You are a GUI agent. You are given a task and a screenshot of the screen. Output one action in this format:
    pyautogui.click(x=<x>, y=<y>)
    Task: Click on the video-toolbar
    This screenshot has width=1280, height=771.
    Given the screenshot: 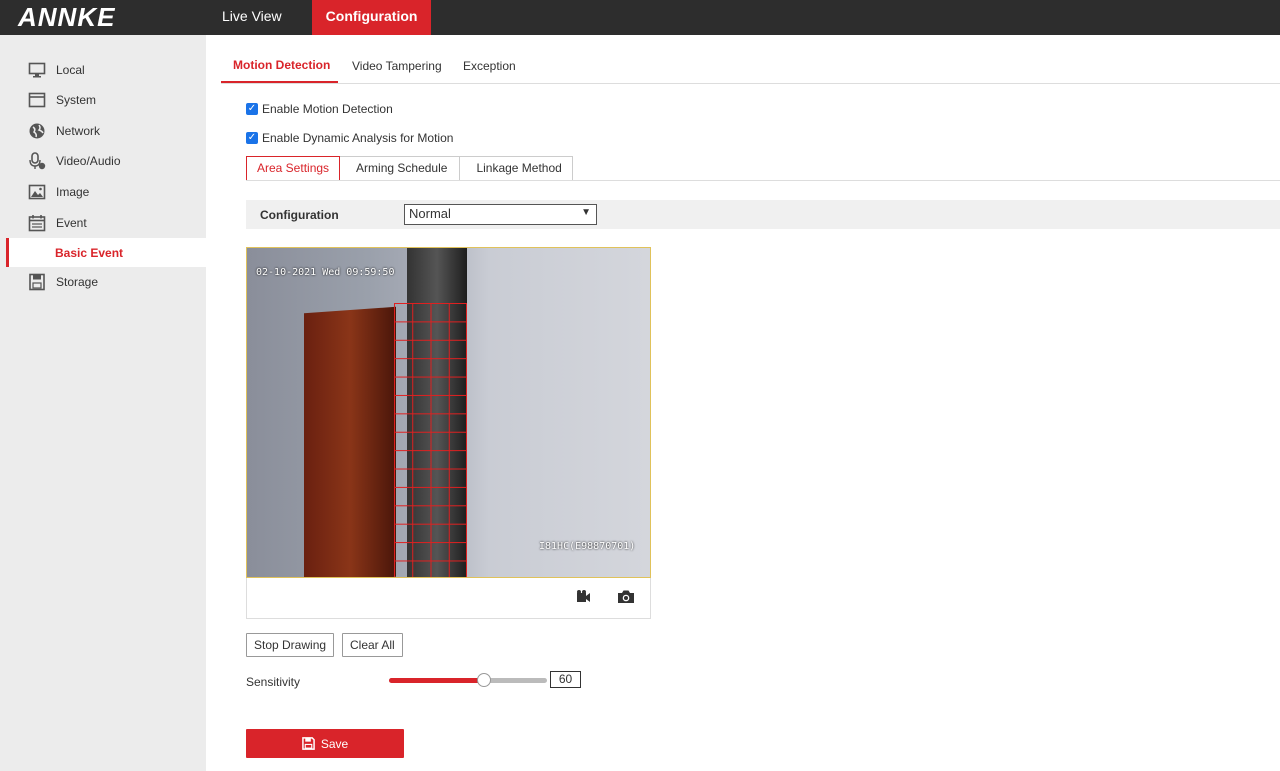 What is the action you would take?
    pyautogui.click(x=448, y=598)
    